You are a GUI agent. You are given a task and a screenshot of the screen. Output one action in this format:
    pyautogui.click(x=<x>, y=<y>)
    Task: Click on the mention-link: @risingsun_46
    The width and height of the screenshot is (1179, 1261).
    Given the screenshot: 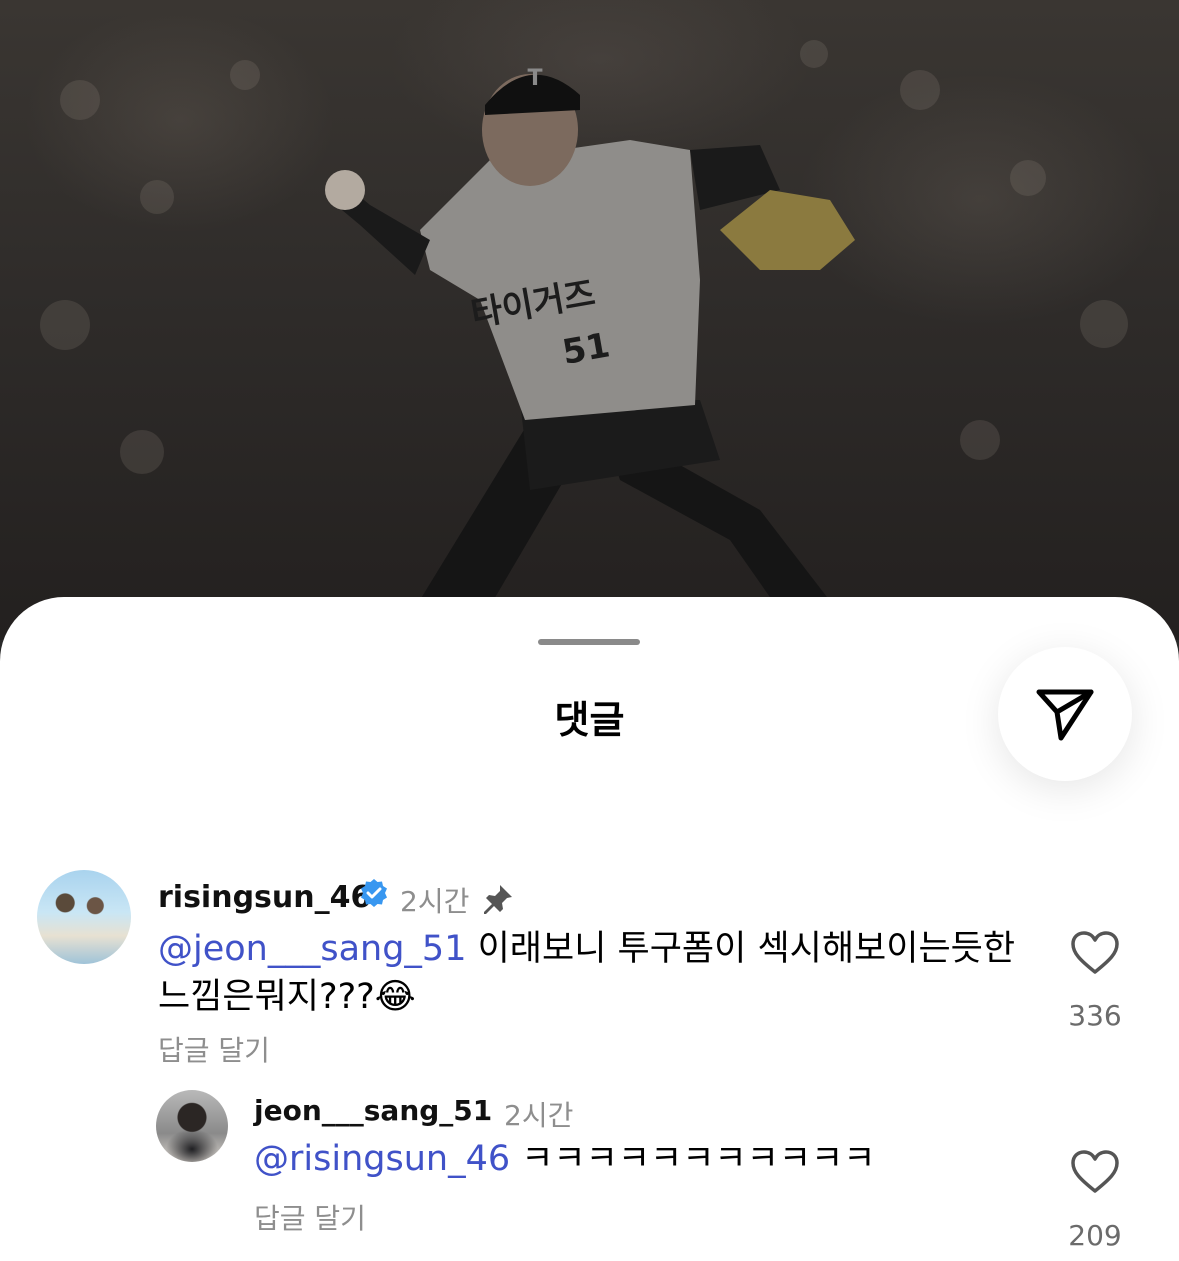 What is the action you would take?
    pyautogui.click(x=382, y=1159)
    